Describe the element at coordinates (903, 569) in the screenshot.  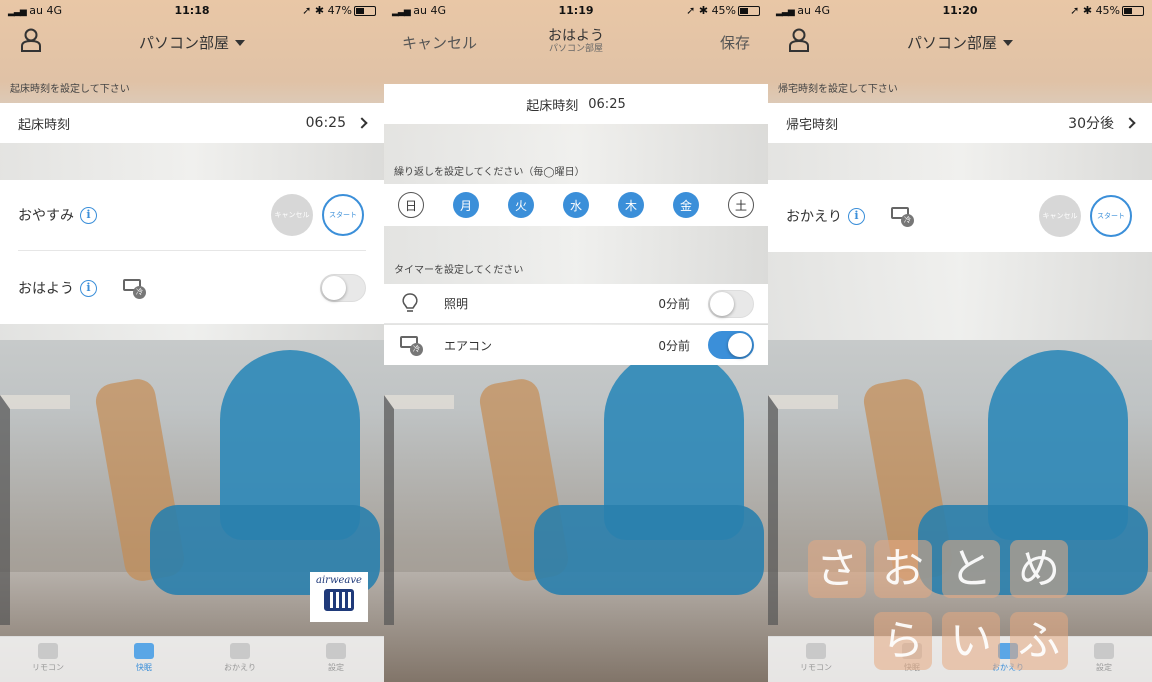
I see `watermark-char: お` at that location.